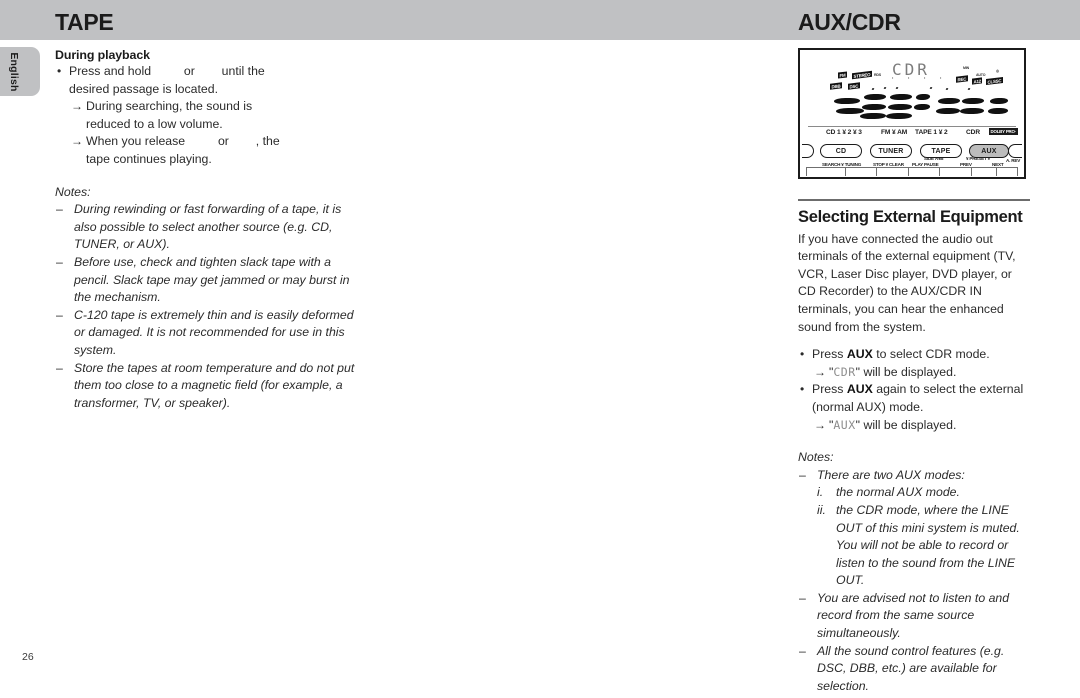 This screenshot has height=698, width=1080. I want to click on source-label-tape: TAPE 1 ¥ 2, so click(931, 132).